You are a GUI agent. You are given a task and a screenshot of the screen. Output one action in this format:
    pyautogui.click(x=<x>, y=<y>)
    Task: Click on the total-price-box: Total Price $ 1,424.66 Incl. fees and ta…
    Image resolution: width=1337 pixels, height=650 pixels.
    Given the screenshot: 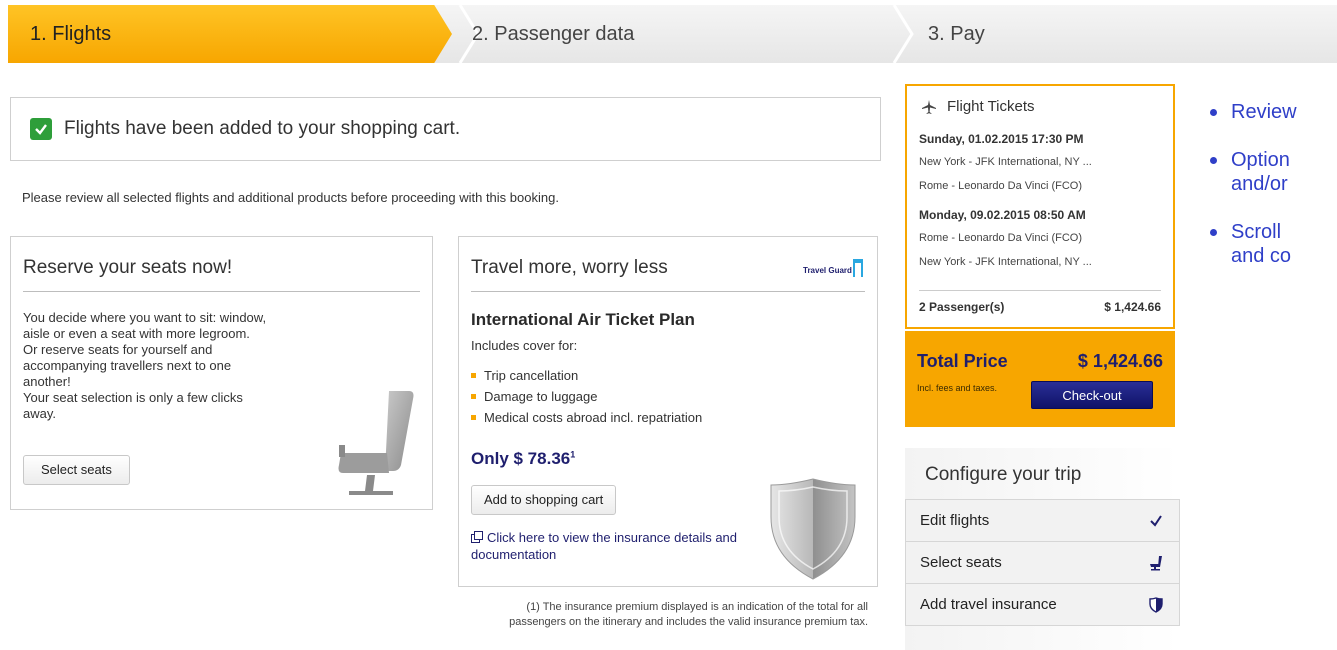 What is the action you would take?
    pyautogui.click(x=1040, y=379)
    